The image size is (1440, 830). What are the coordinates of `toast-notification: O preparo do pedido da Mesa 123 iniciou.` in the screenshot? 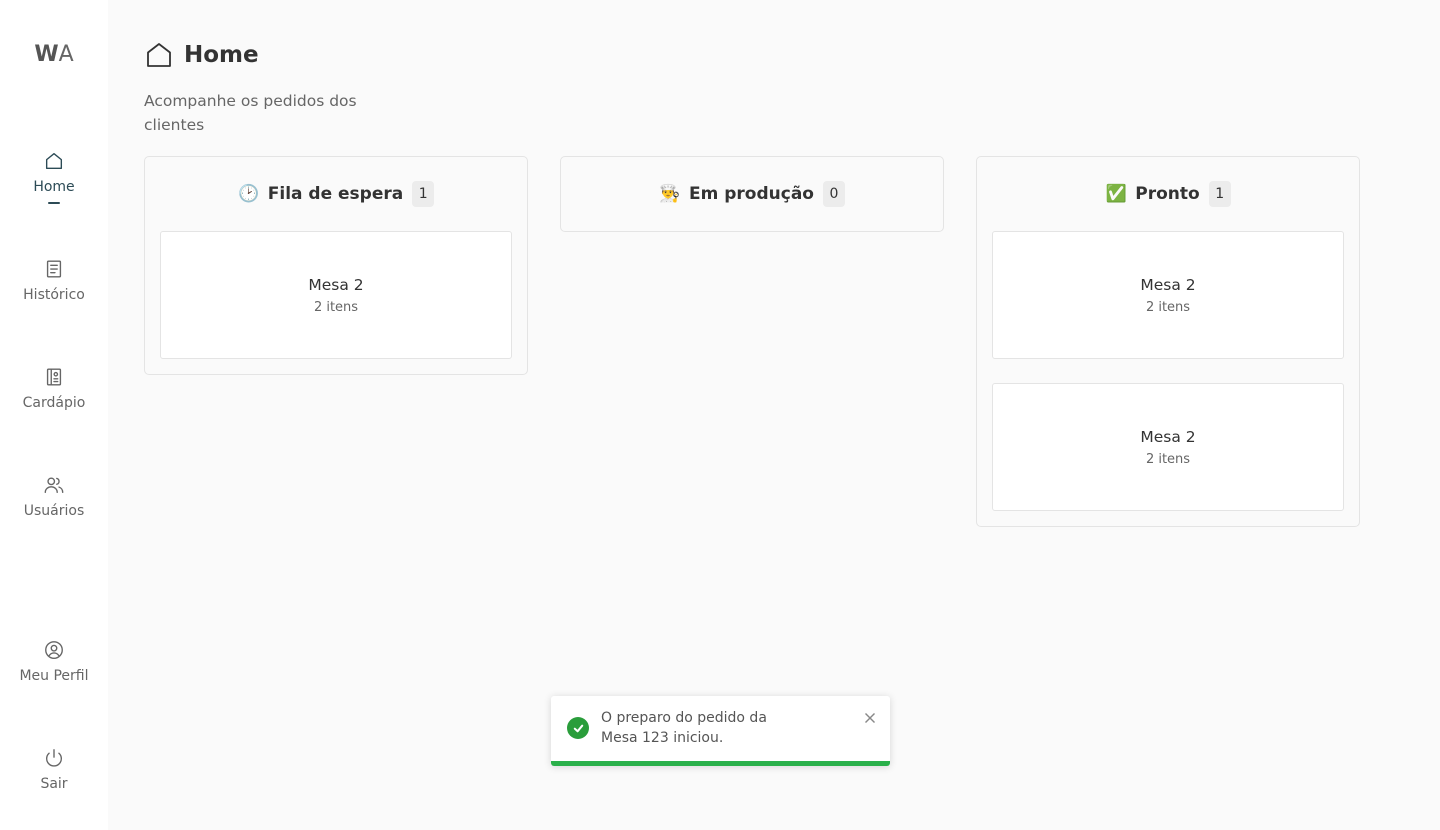 It's located at (720, 731).